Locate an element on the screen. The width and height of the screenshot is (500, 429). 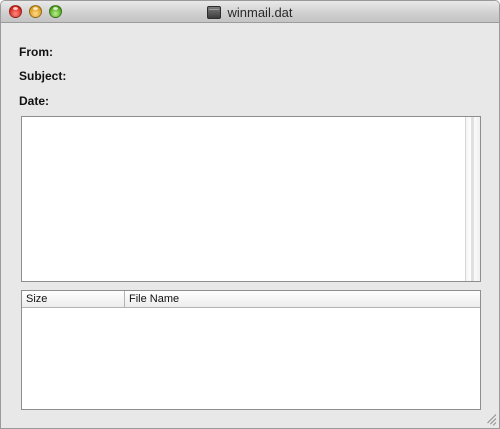
window-title: winmail.dat is located at coordinates (260, 12).